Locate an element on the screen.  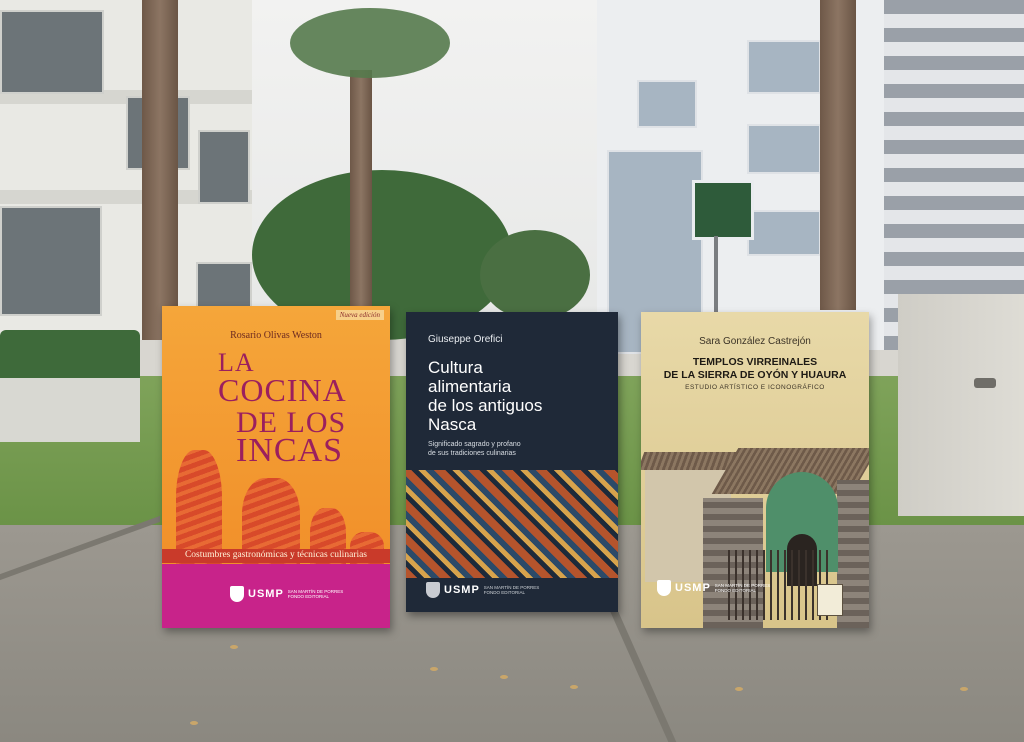
book-title-line: Nasca is located at coordinates (452, 424).